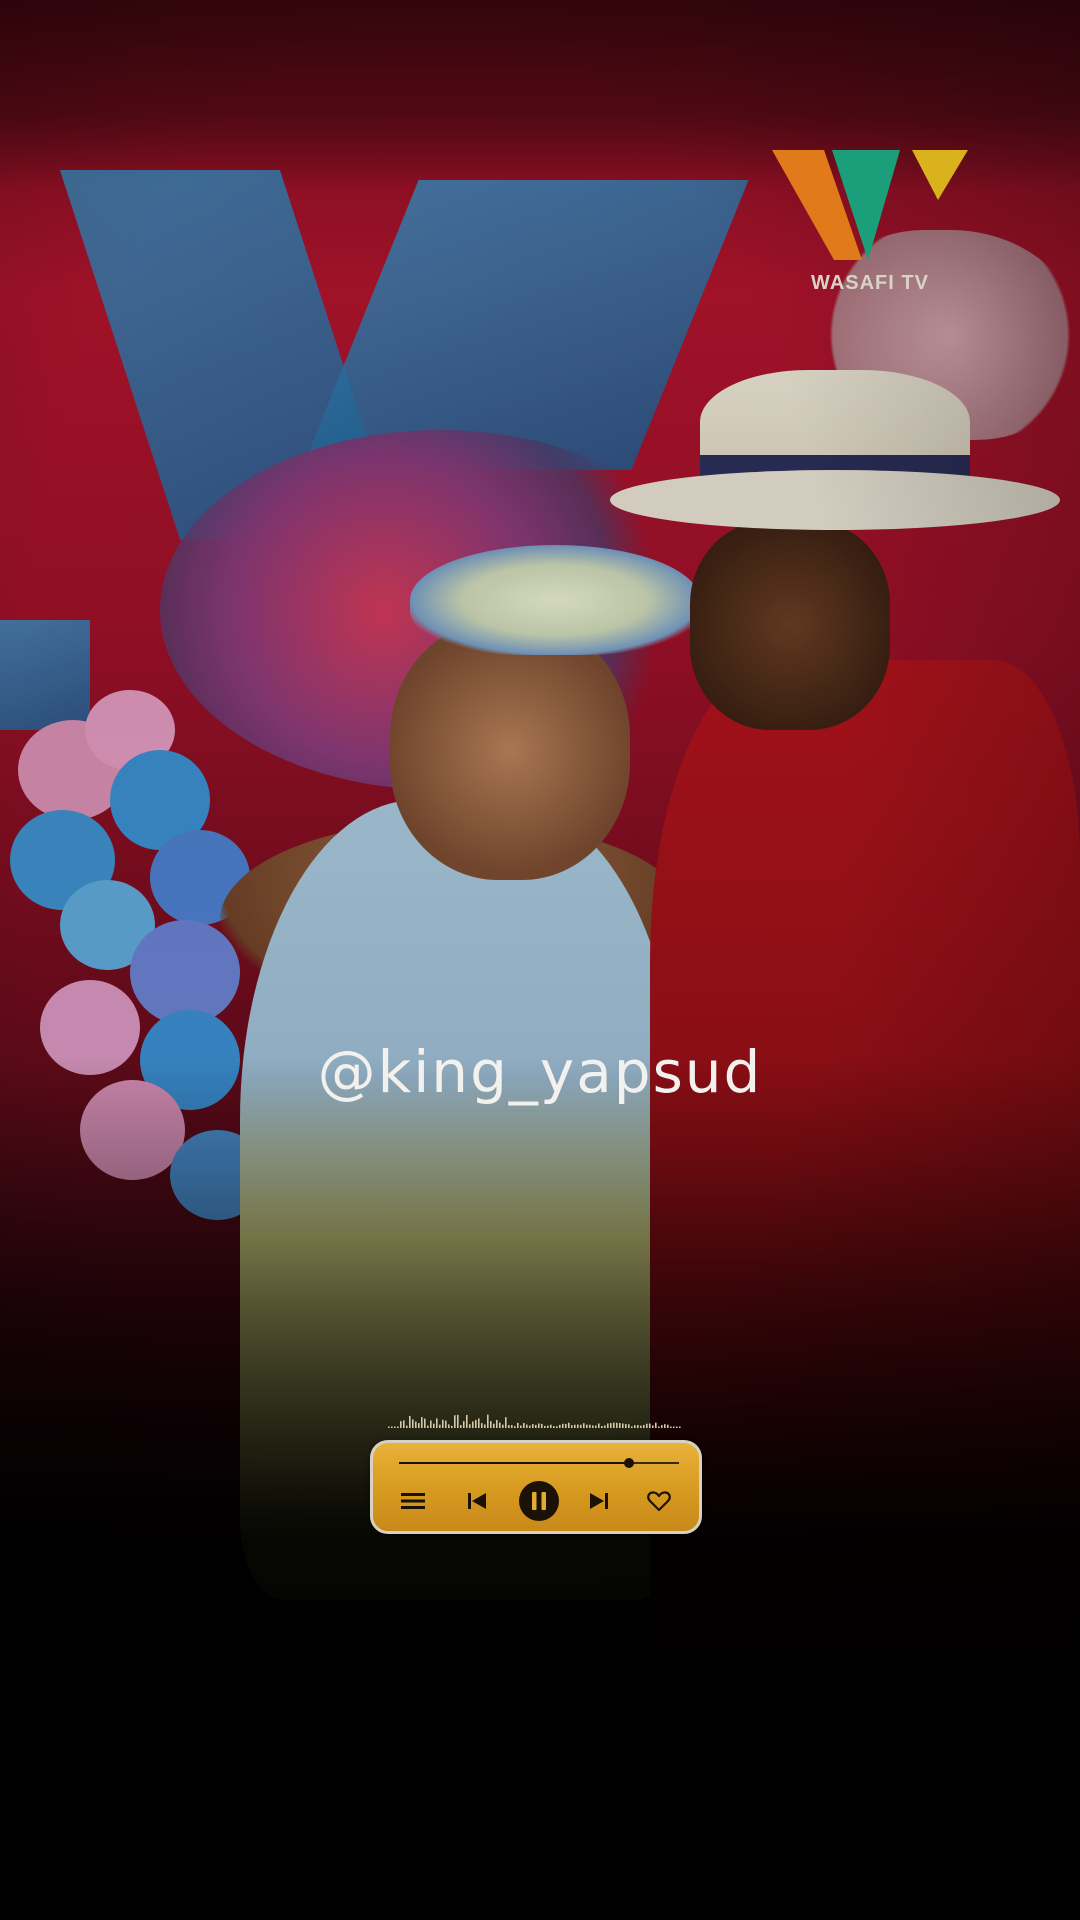  Describe the element at coordinates (940, 175) in the screenshot. I see `logo-yellow-stroke` at that location.